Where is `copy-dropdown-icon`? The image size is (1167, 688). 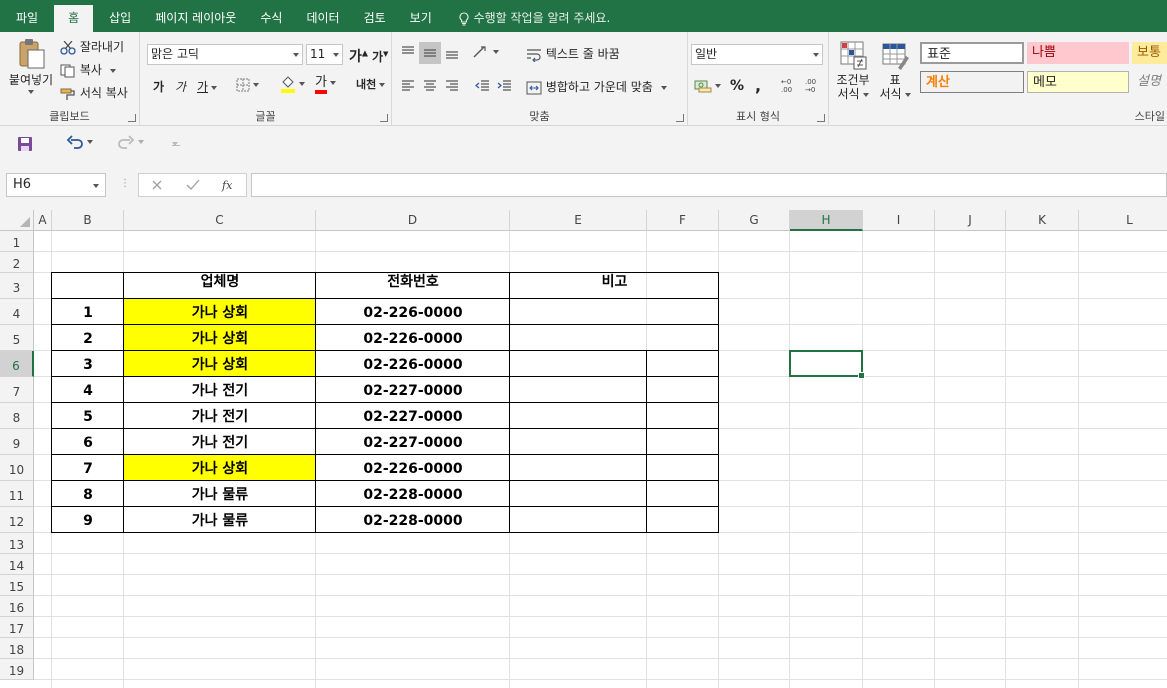 copy-dropdown-icon is located at coordinates (112, 70).